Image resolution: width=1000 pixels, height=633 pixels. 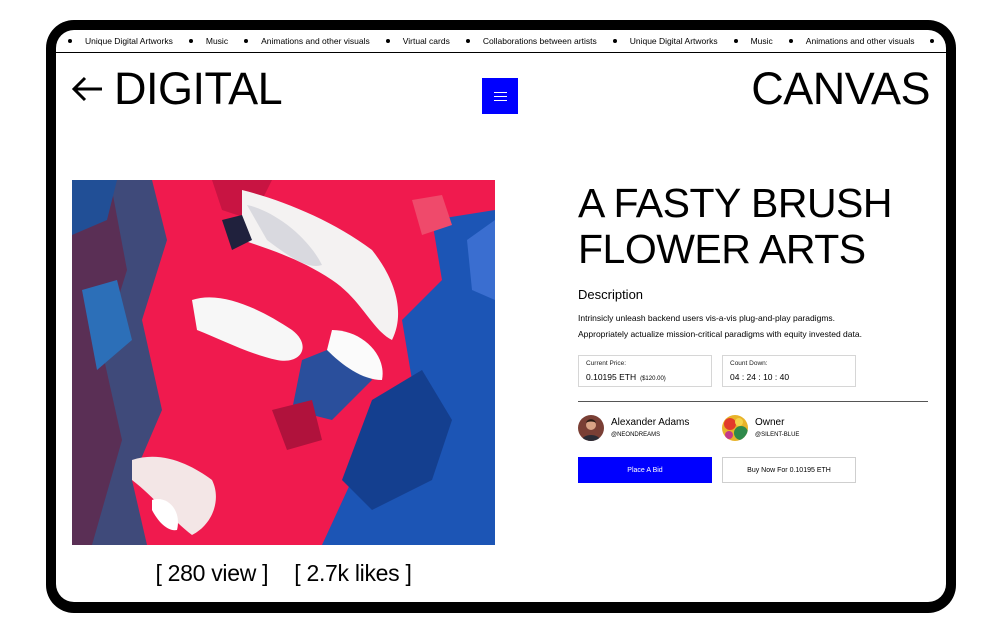 What do you see at coordinates (749, 363) in the screenshot?
I see `countdown-label: Count Down:` at bounding box center [749, 363].